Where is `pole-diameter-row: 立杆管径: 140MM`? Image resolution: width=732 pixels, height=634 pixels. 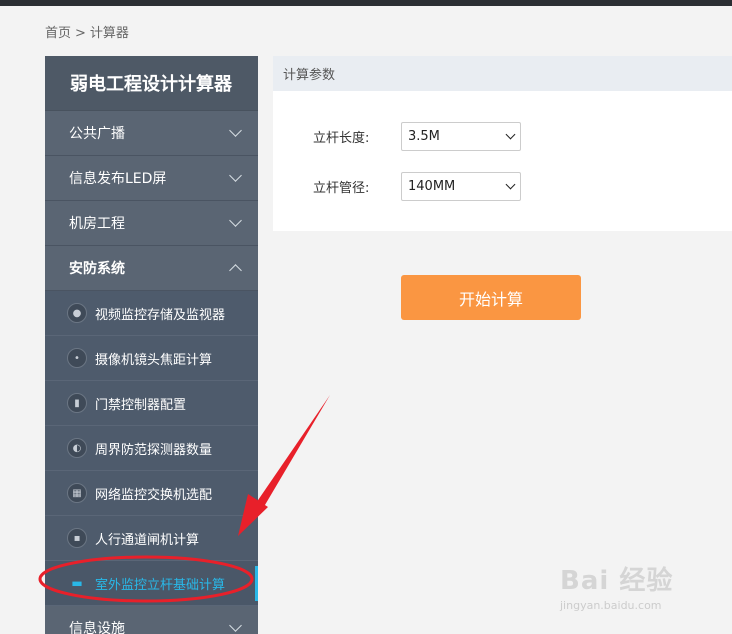 pole-diameter-row: 立杆管径: 140MM is located at coordinates (417, 186).